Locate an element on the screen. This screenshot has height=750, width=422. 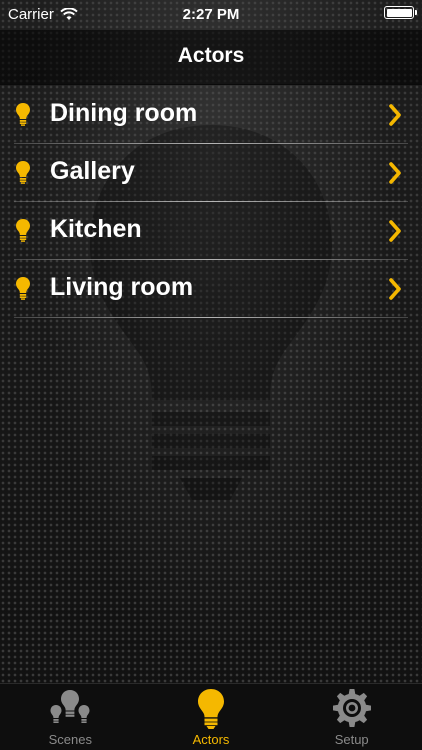
battery-fill is located at coordinates (399, 12).